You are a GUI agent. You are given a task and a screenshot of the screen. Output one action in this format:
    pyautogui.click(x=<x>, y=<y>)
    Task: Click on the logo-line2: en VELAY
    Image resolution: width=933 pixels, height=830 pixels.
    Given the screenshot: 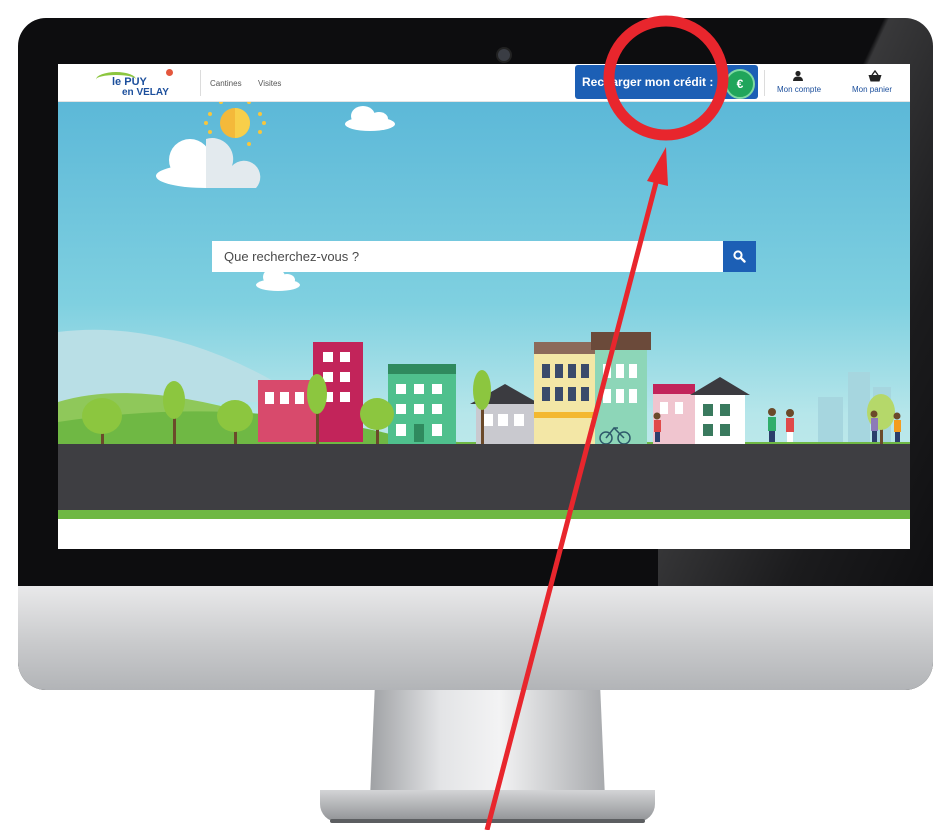 What is the action you would take?
    pyautogui.click(x=145, y=92)
    